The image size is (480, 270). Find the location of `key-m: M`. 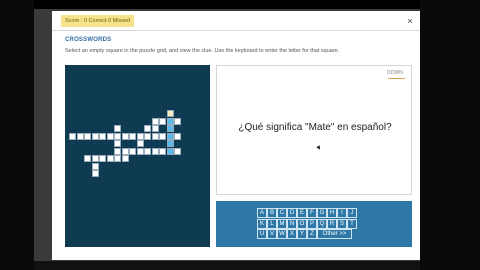

key-m: M is located at coordinates (282, 223).